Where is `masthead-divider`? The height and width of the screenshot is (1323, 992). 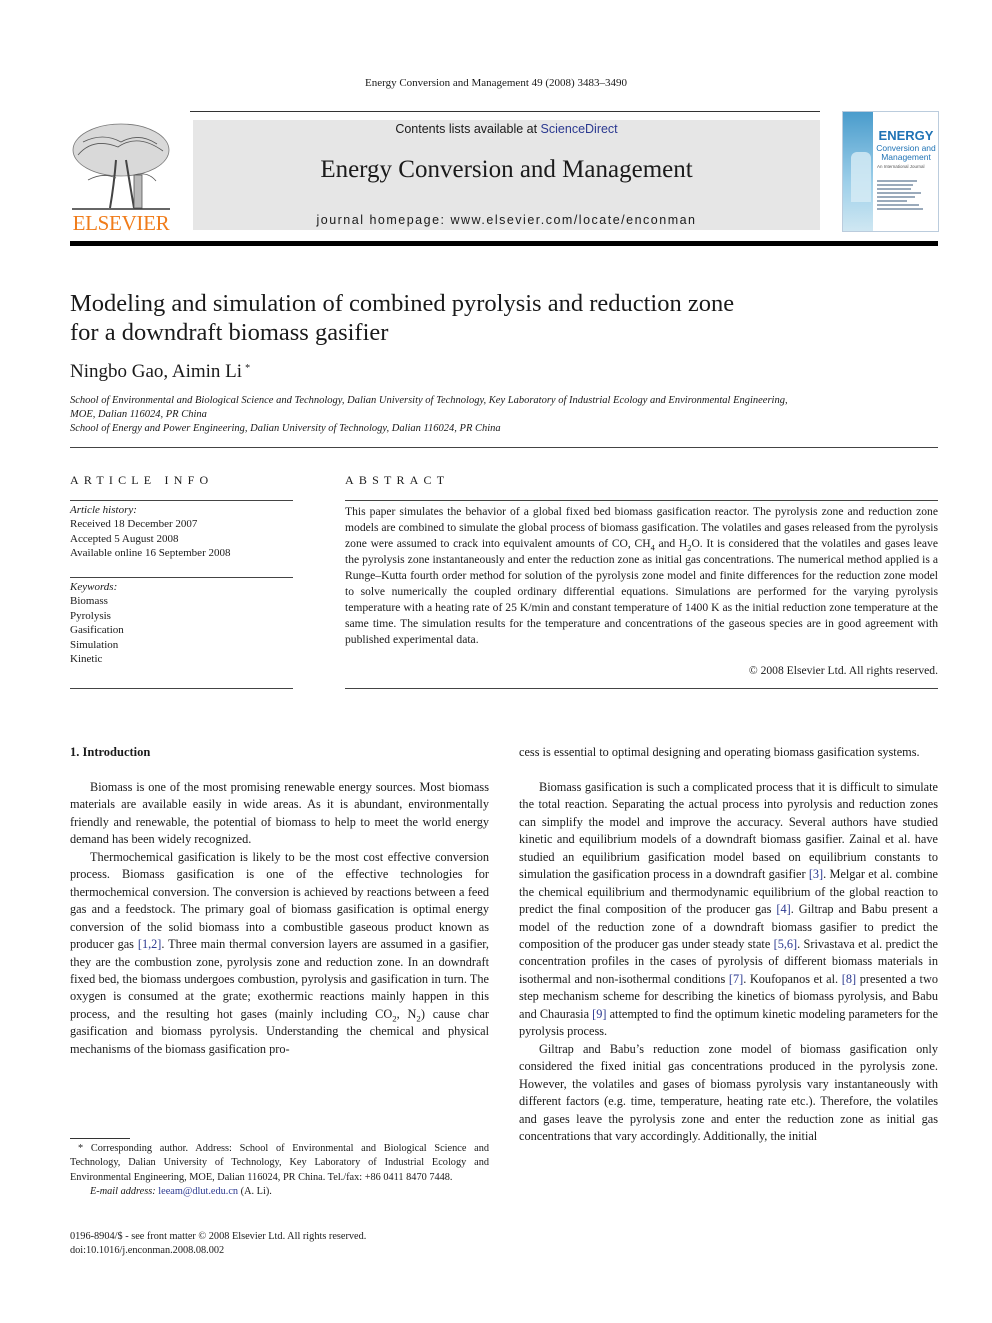
masthead-divider is located at coordinates (504, 243).